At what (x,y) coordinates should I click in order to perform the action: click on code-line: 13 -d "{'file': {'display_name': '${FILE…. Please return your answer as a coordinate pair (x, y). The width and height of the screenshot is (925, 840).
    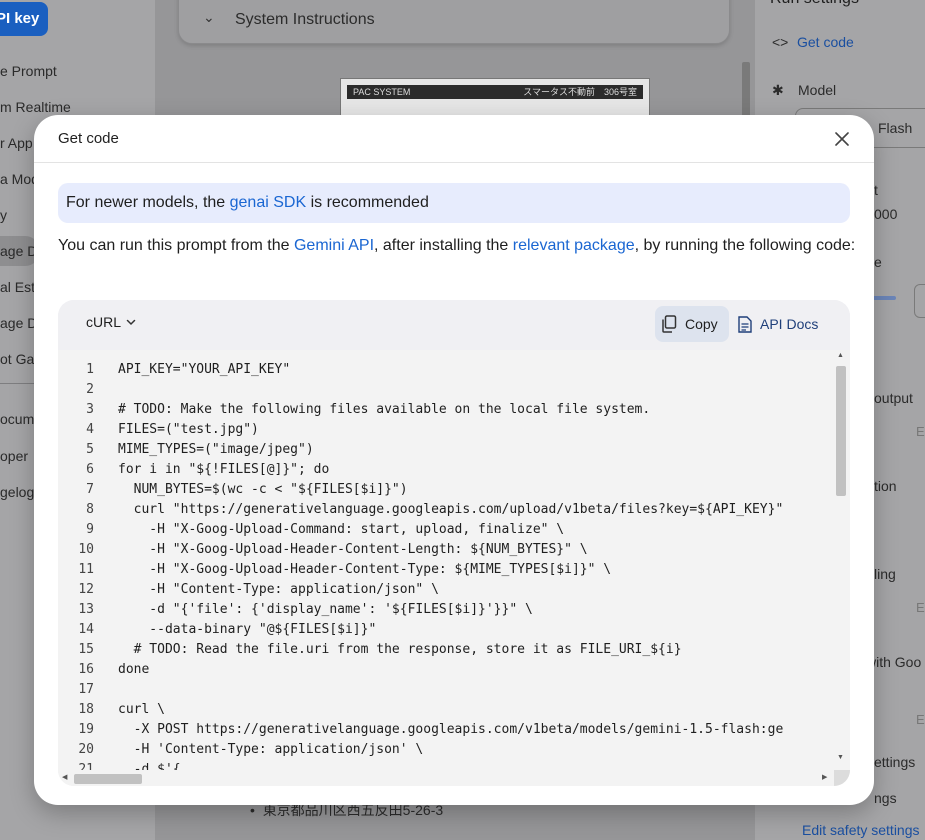
    Looking at the image, I should click on (448, 610).